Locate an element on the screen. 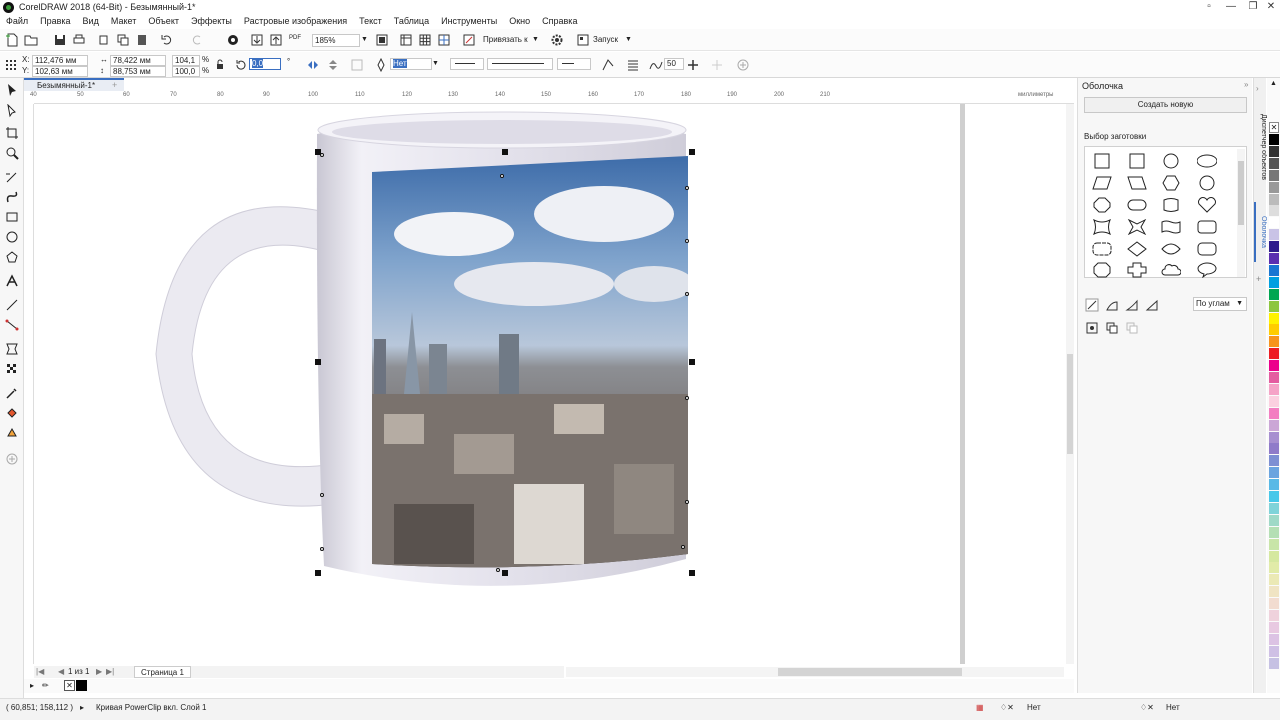 The height and width of the screenshot is (720, 1280). text-wrap-icon is located at coordinates (633, 65).